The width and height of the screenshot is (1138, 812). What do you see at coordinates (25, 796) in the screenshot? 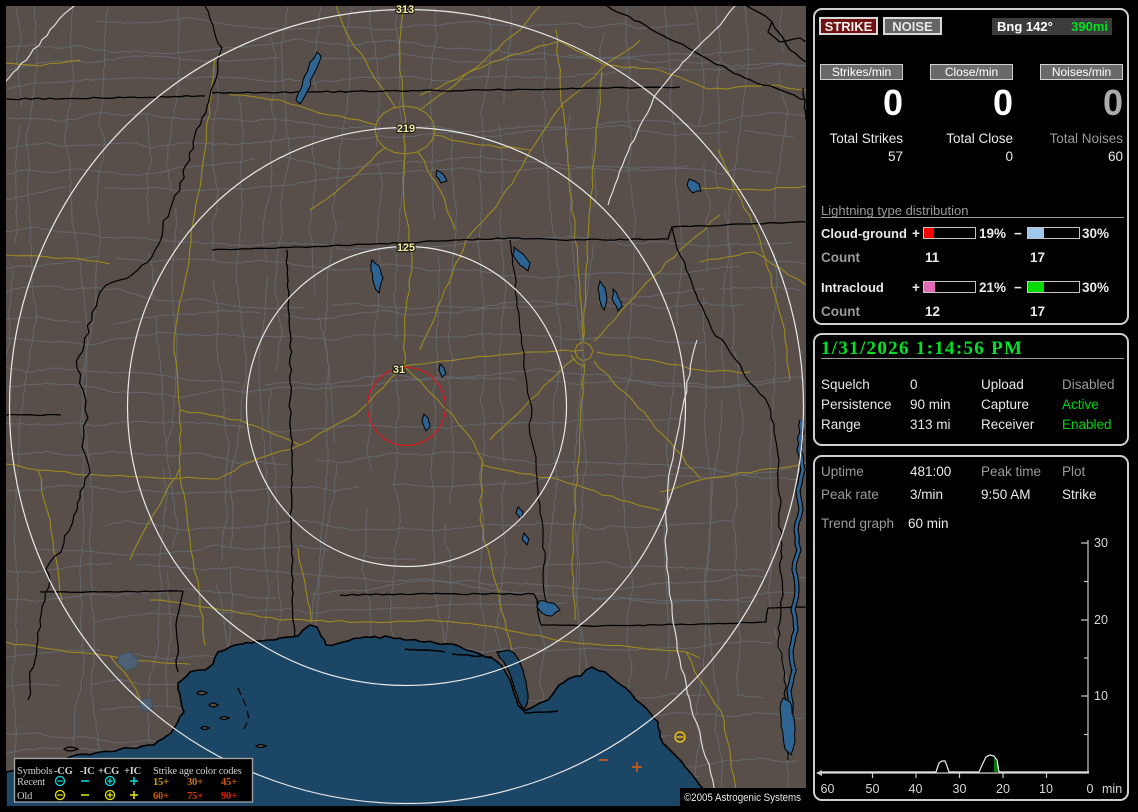
I see `svg-text: Old` at bounding box center [25, 796].